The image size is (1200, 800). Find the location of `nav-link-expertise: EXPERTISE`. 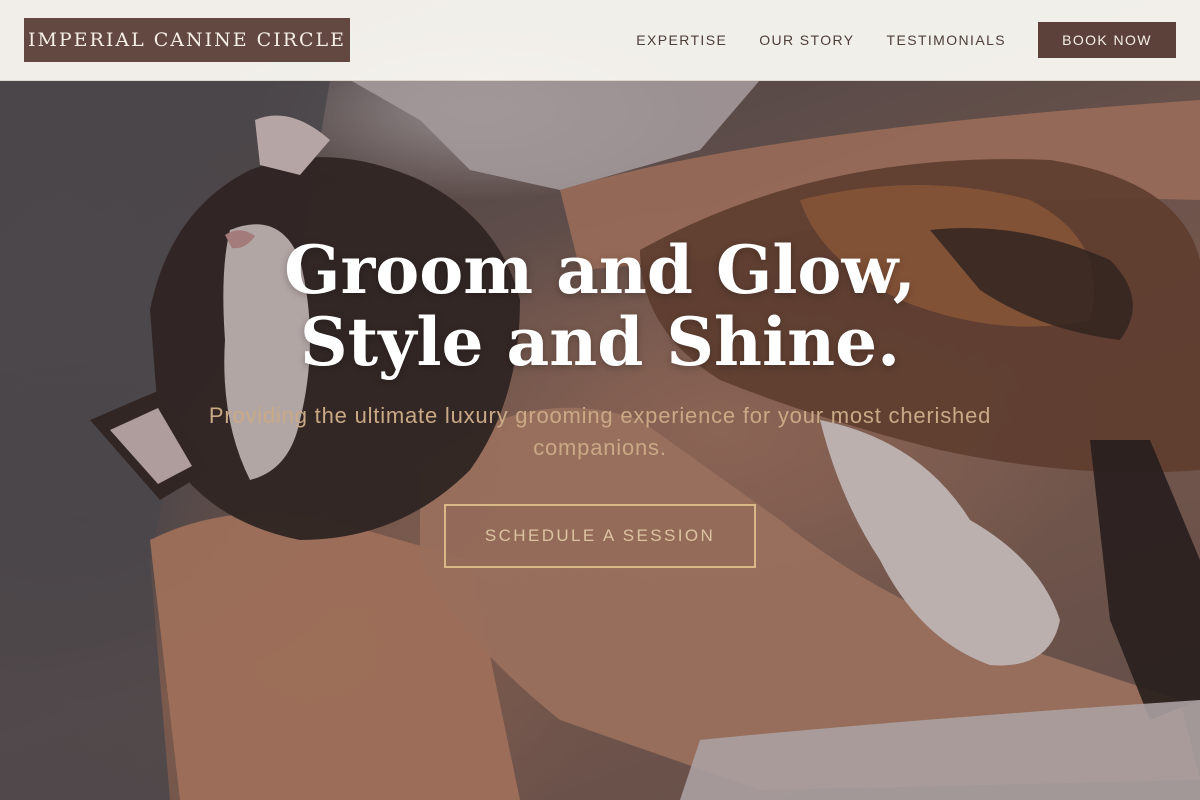

nav-link-expertise: EXPERTISE is located at coordinates (681, 40).